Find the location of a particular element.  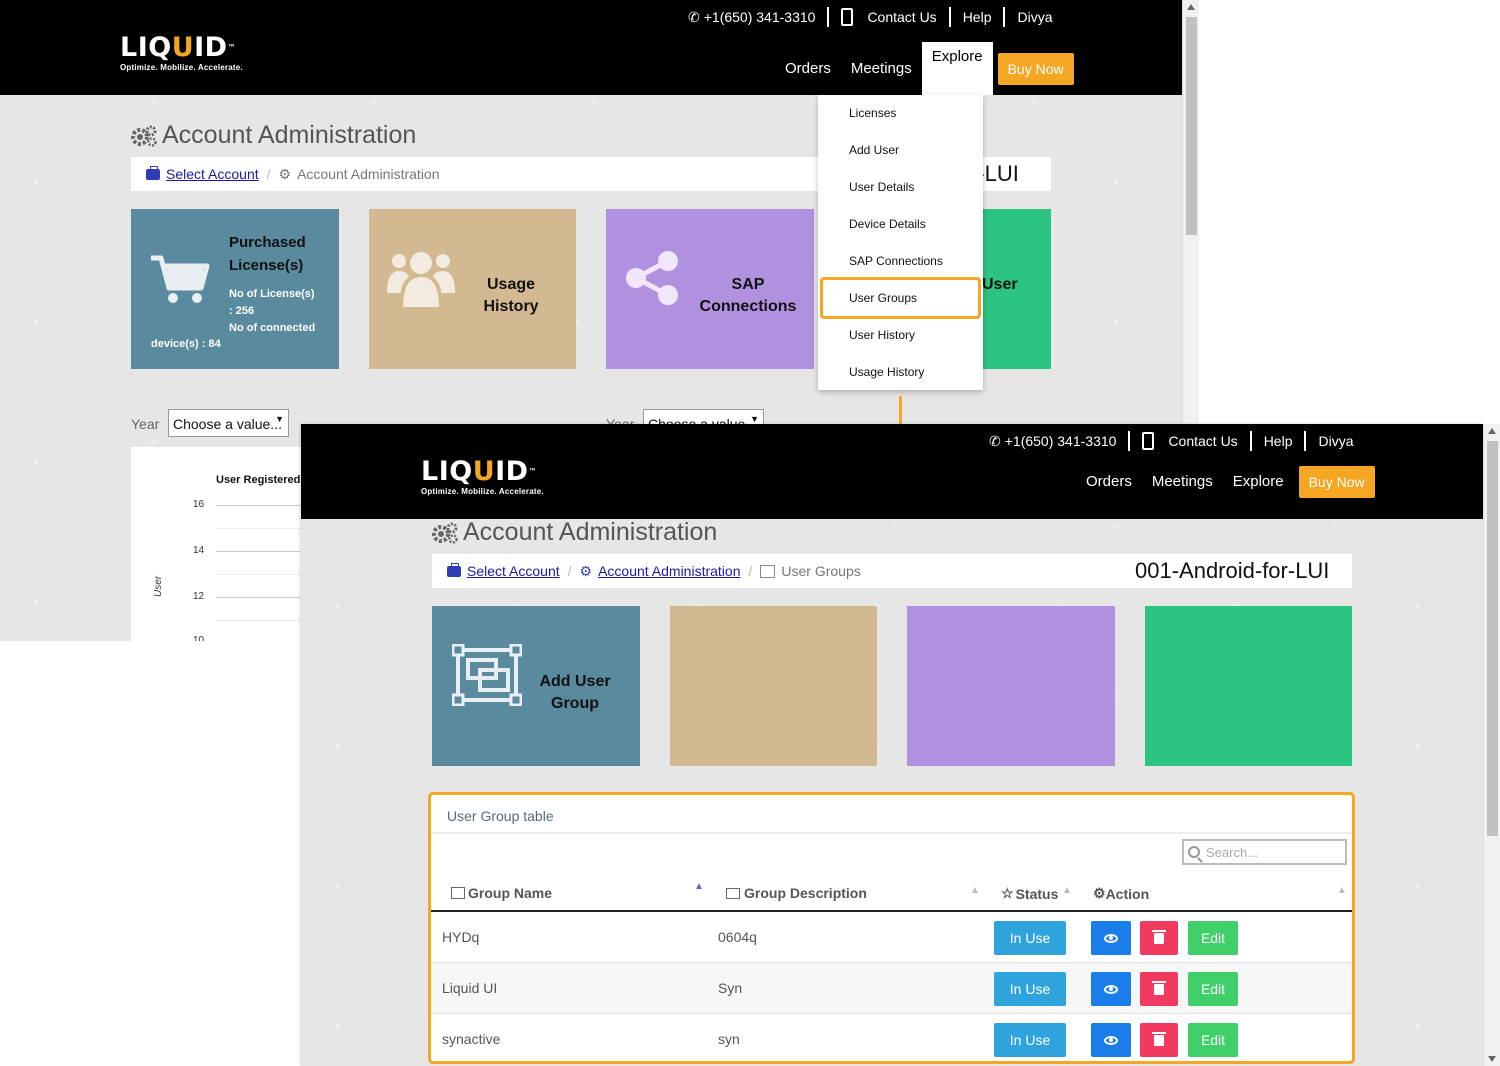

chart-title: User Registered is located at coordinates (258, 480).